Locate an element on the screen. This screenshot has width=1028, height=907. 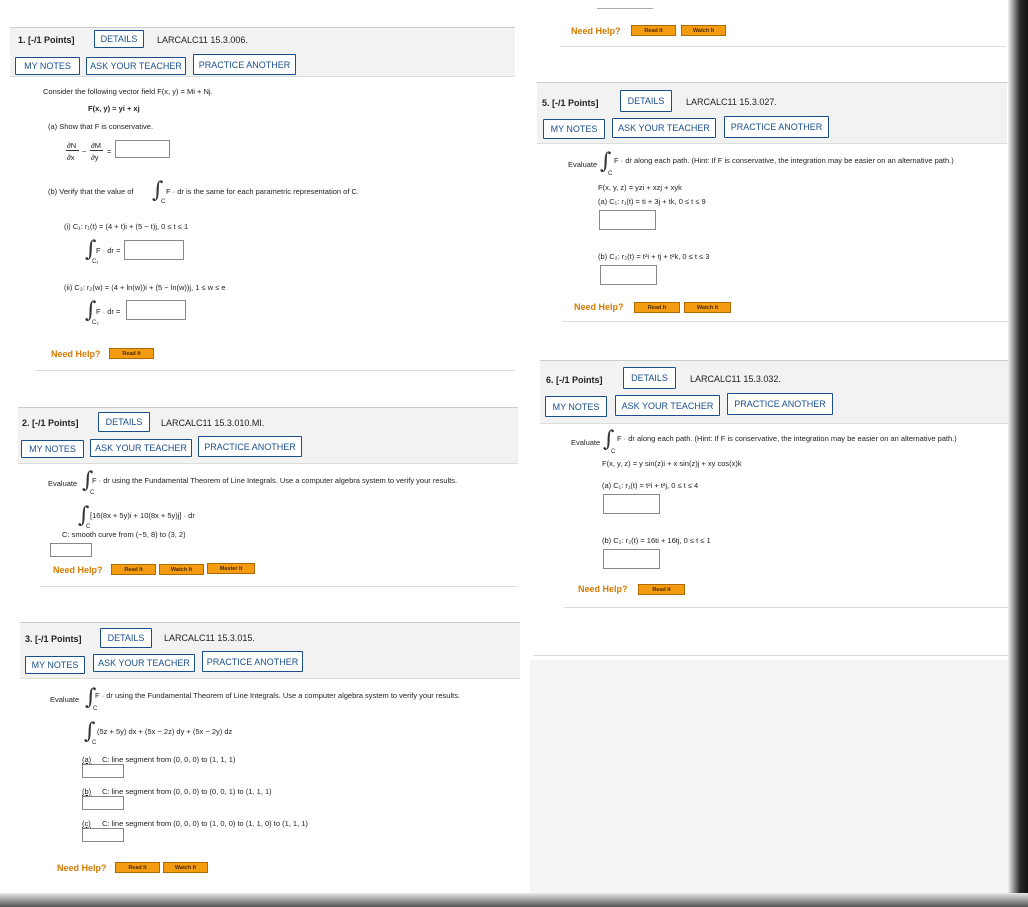
q3-code: LARCALC11 15.3.015. is located at coordinates (209, 638).